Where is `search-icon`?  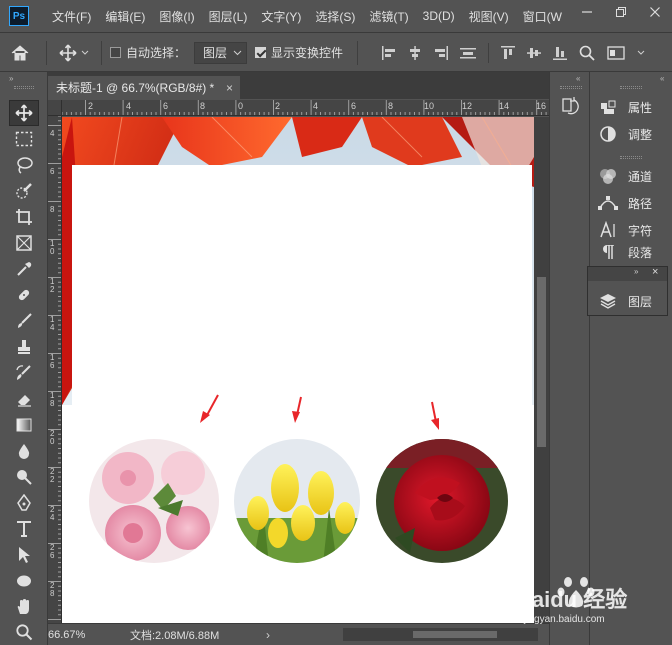 search-icon is located at coordinates (587, 53).